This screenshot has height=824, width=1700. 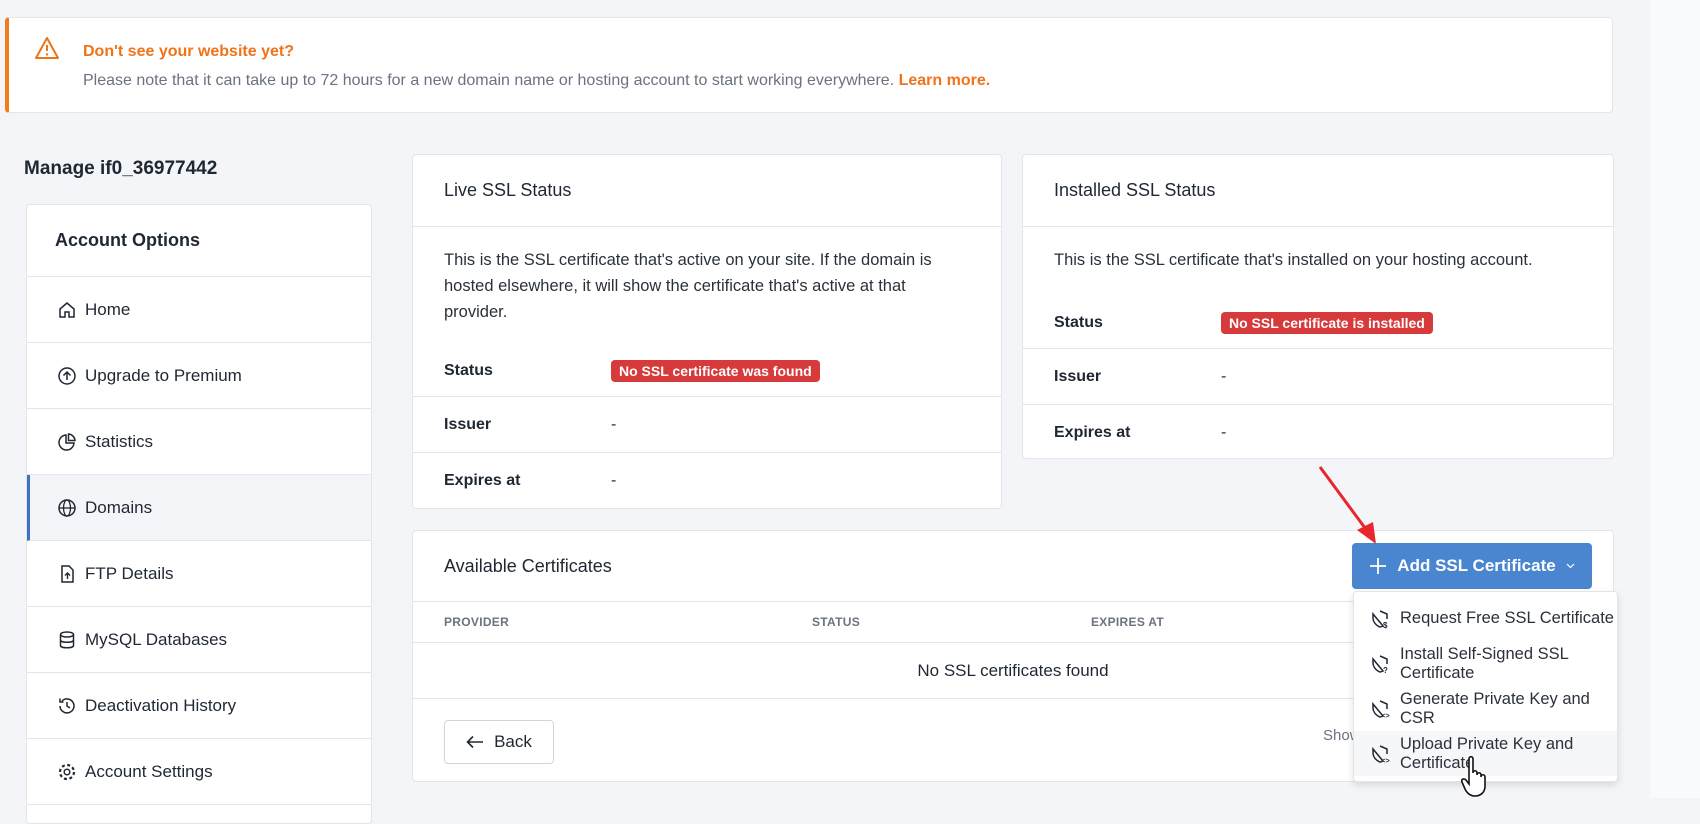 I want to click on sidebar-item-account-settings: Account Settings, so click(x=199, y=772).